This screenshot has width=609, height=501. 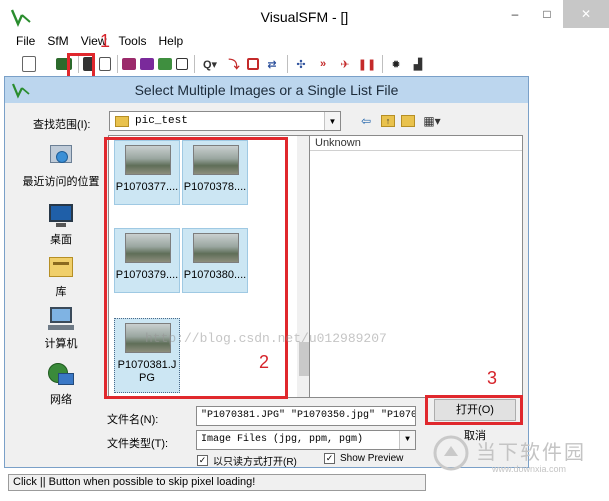 I want to click on brand-watermark: 当下软件园 www.downxia.com, so click(x=517, y=455).